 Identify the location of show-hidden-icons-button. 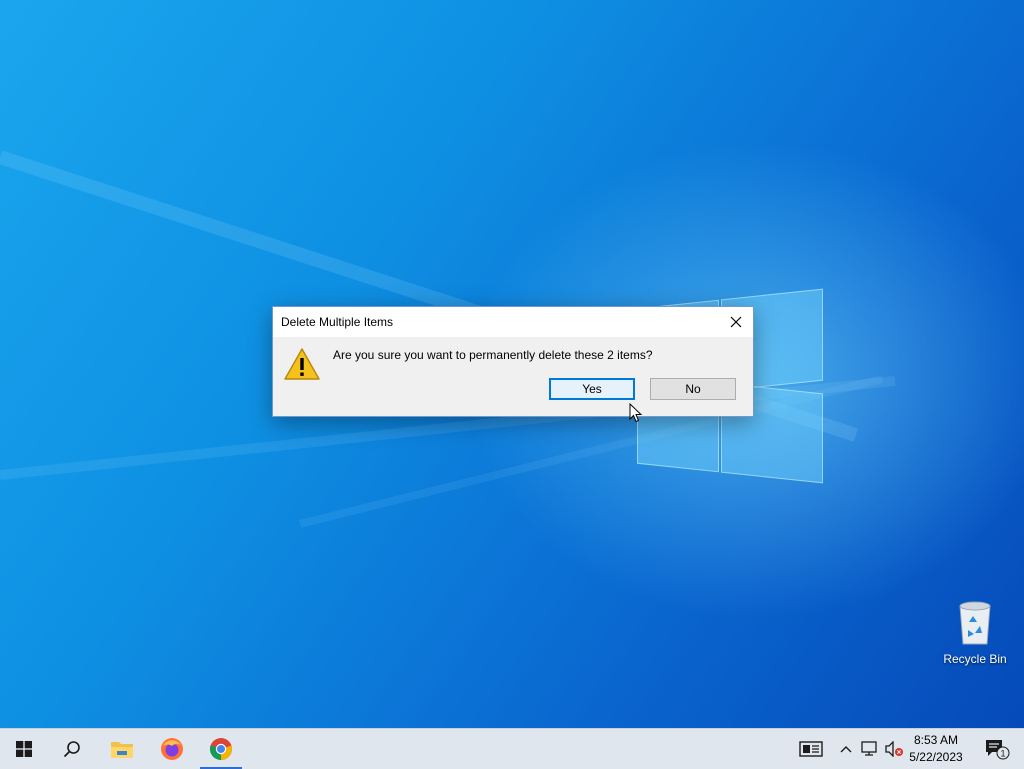
(846, 749).